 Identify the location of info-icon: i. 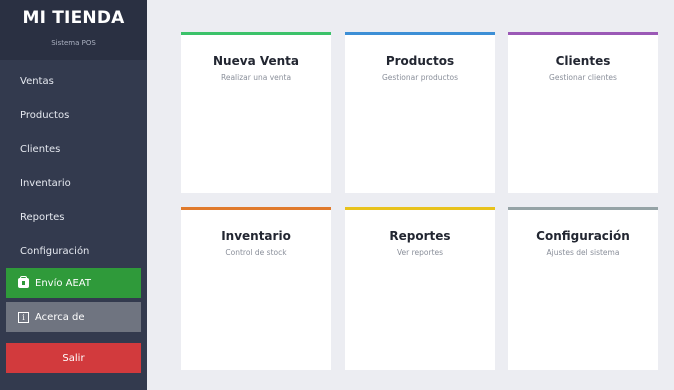
(23, 317).